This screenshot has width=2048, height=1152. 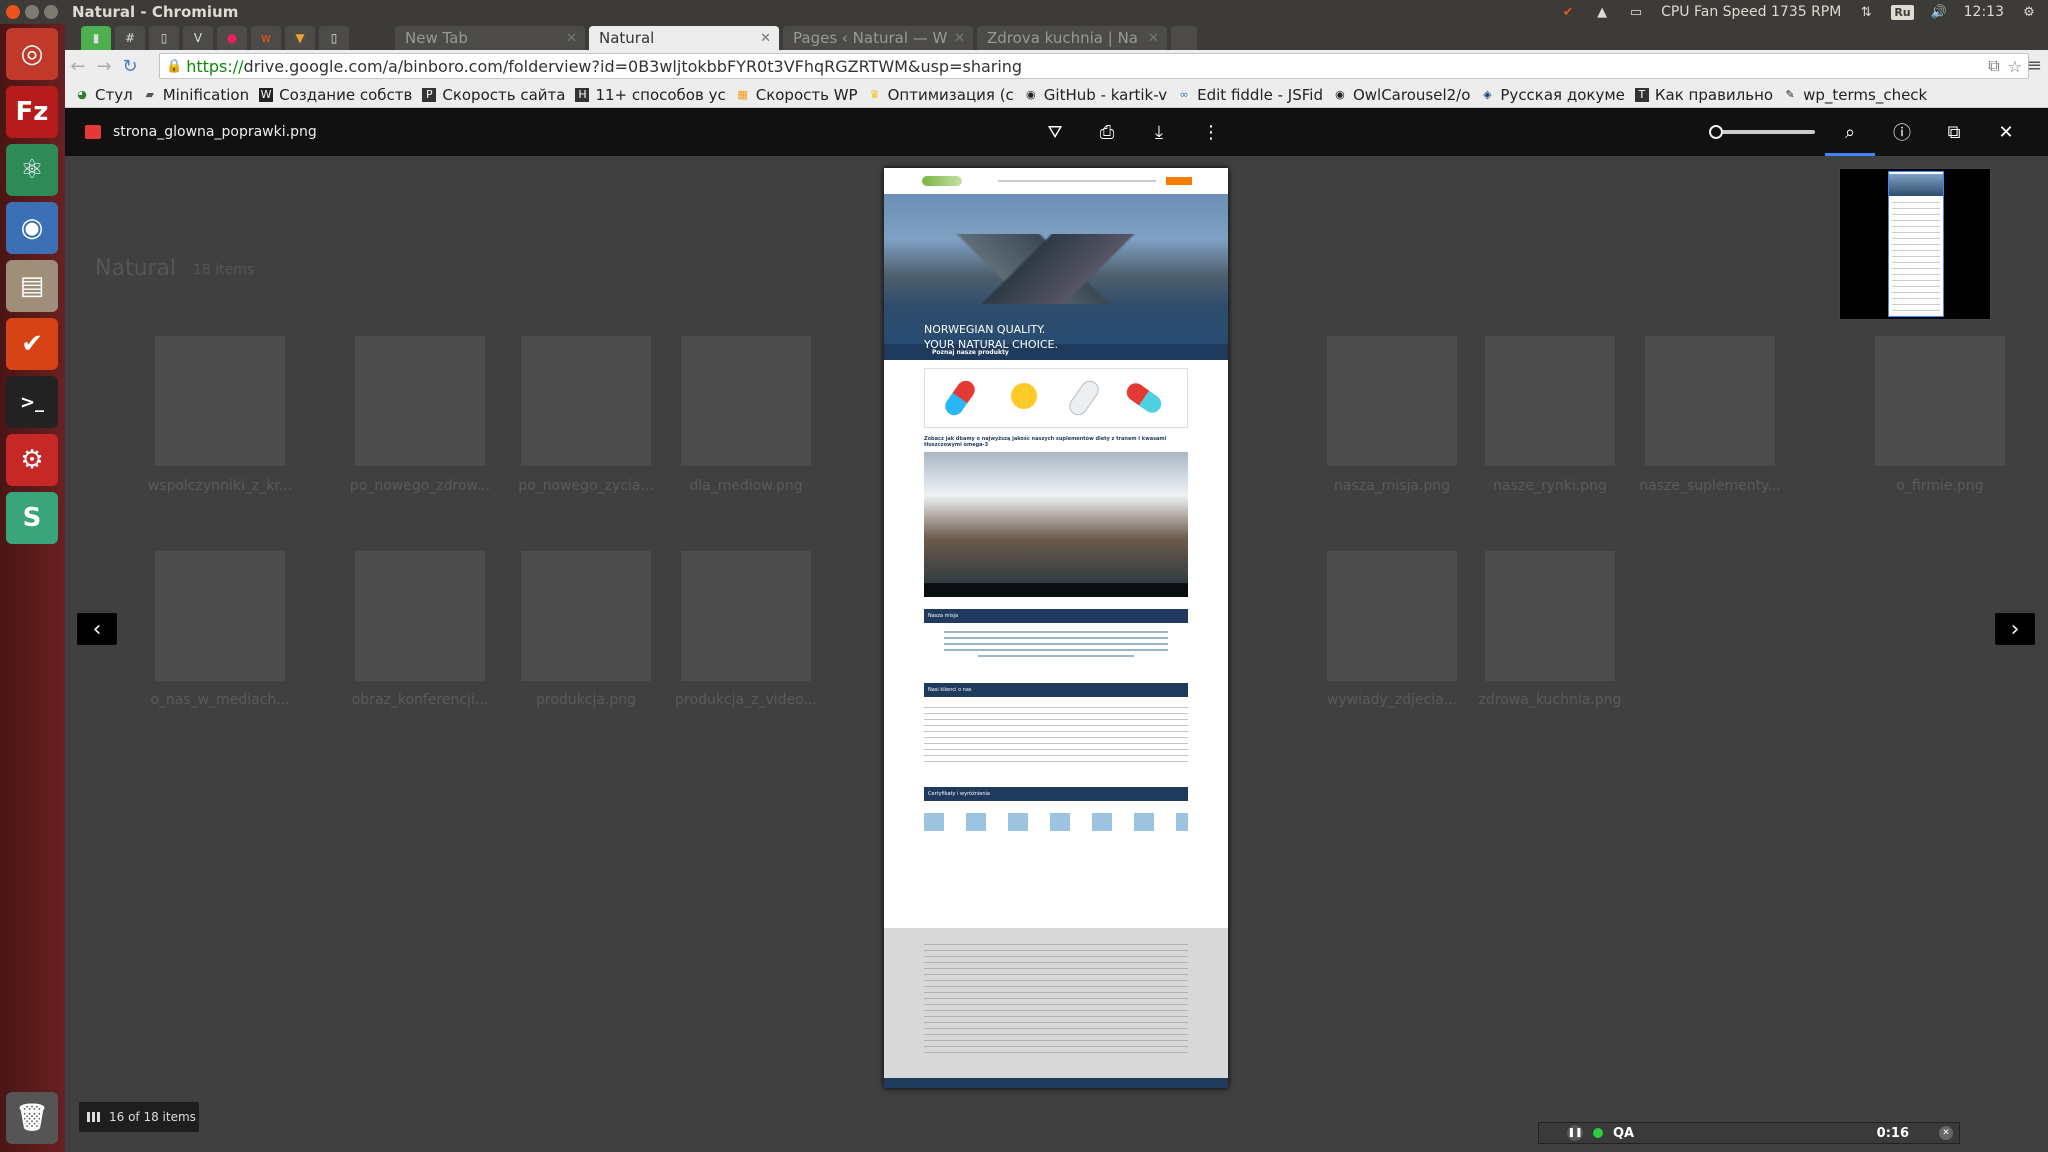 I want to click on menu-icon: ≡, so click(x=2034, y=65).